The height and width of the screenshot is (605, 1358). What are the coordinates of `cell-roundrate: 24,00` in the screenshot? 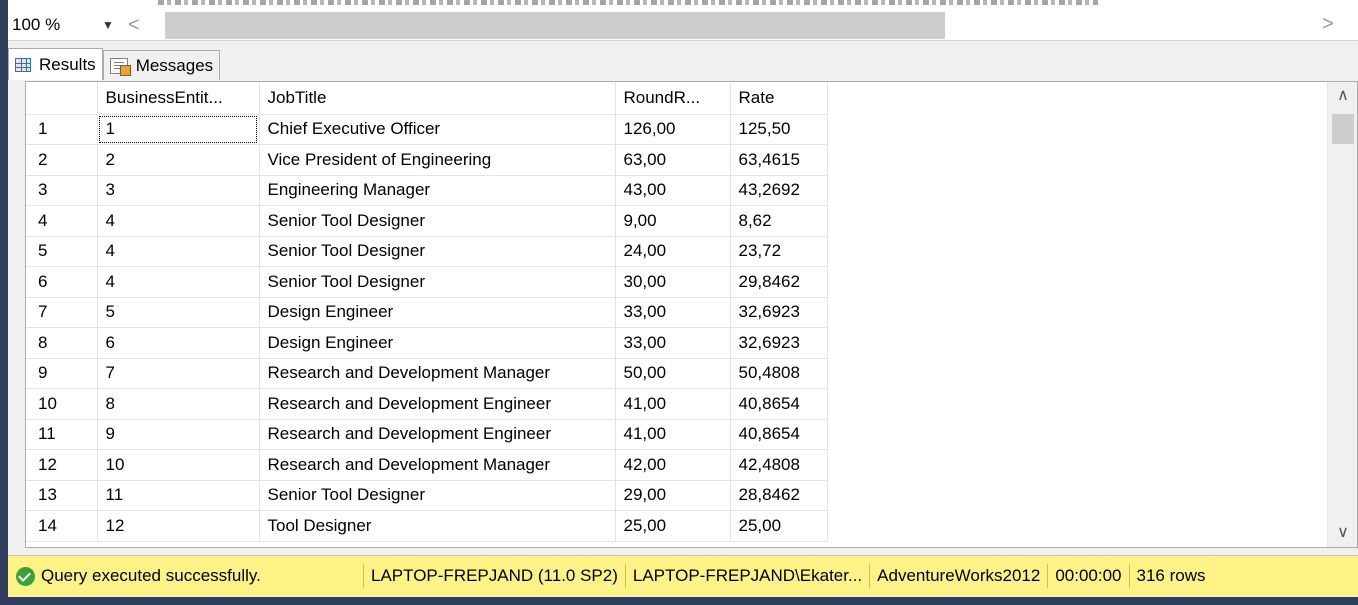 It's located at (673, 251).